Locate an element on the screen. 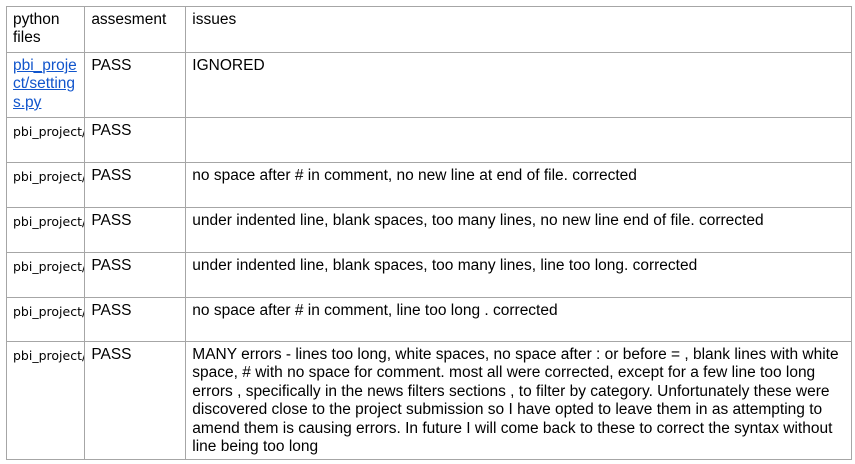 This screenshot has width=855, height=464. issues-cell is located at coordinates (518, 140).